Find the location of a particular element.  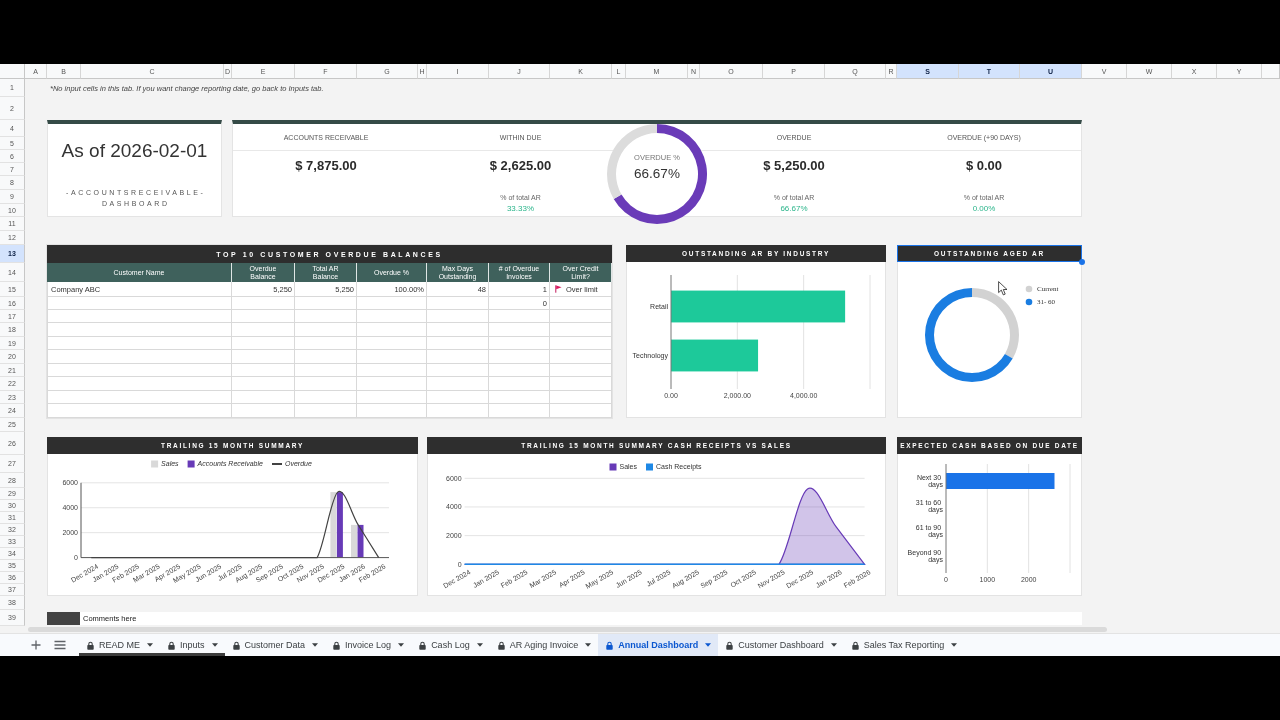

dashboard-date-title: As of 2026-02-01 is located at coordinates (134, 151).